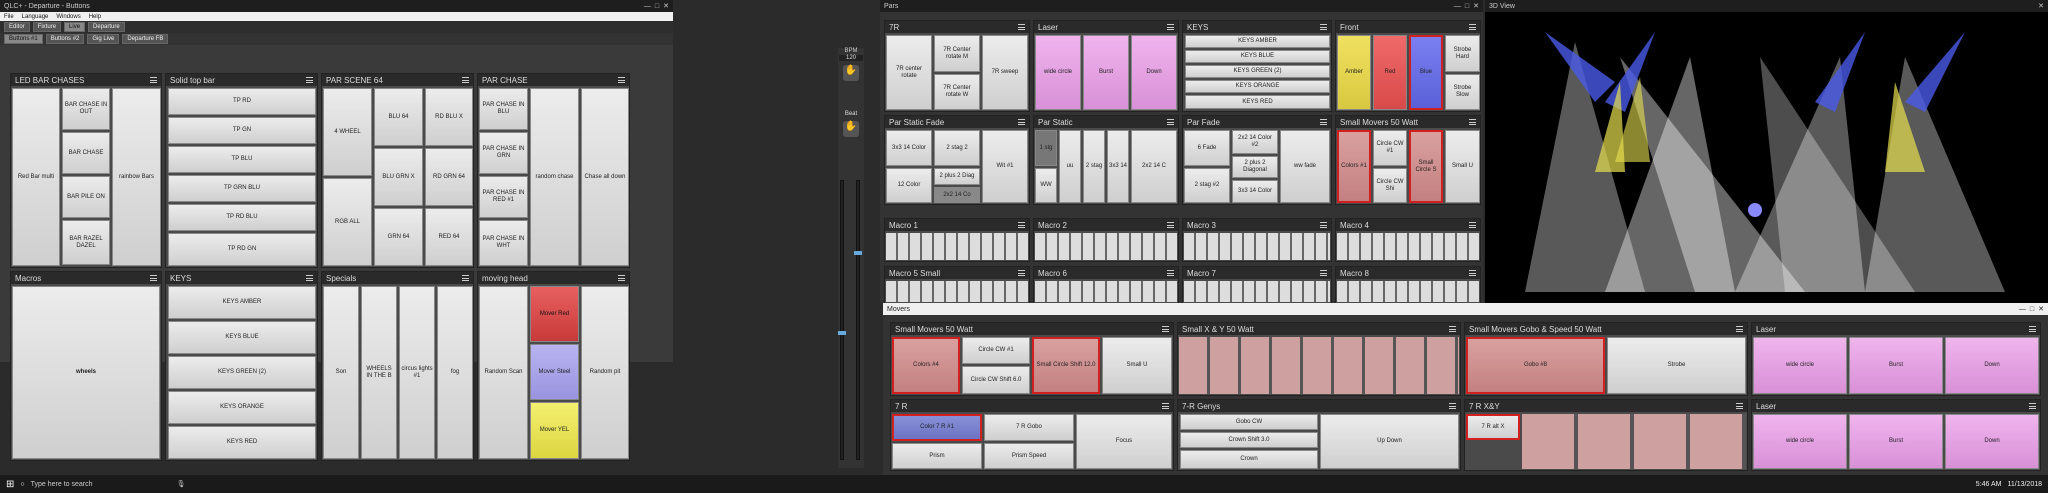  Describe the element at coordinates (35, 17) in the screenshot. I see `menu-language: Language` at that location.